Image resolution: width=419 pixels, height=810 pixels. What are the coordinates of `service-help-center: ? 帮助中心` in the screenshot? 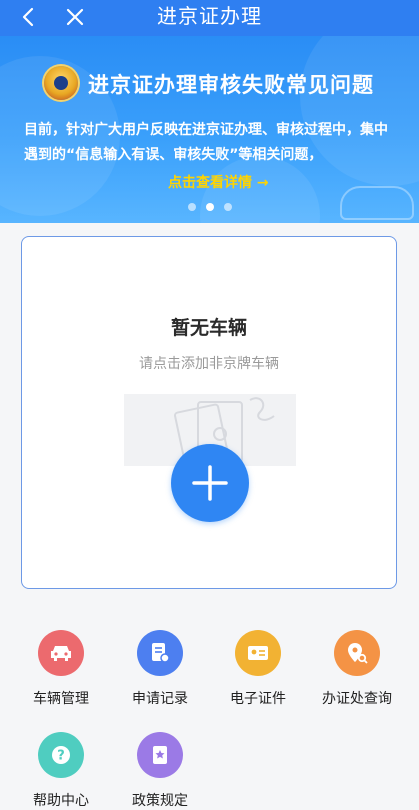 It's located at (61, 771).